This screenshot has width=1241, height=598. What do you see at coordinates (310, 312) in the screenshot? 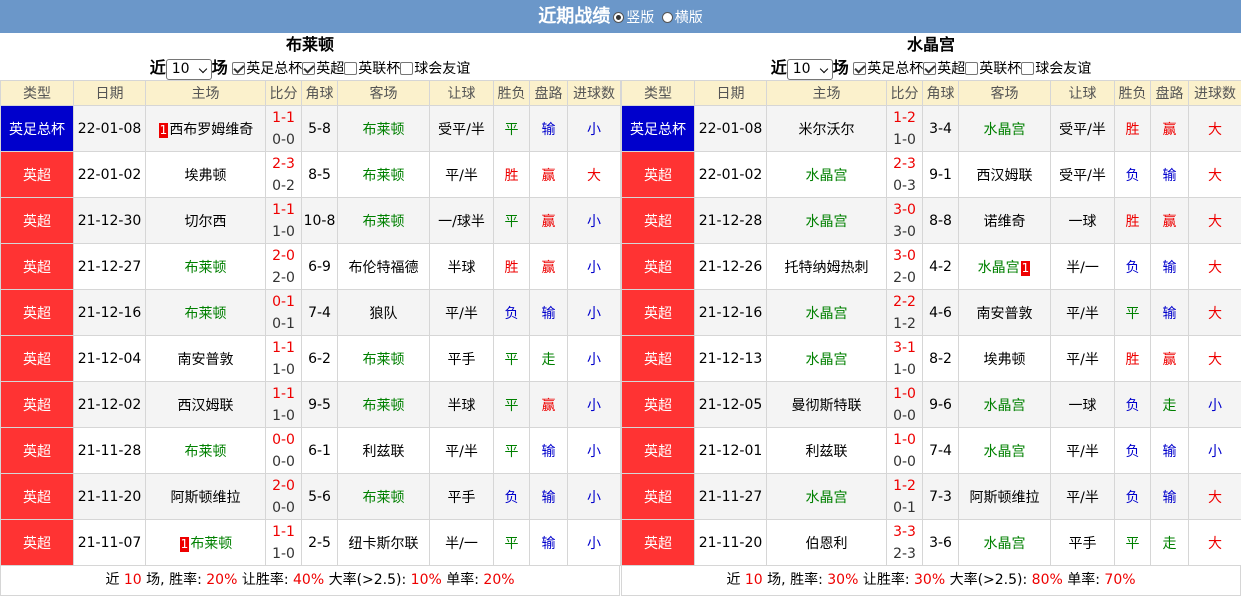
I see `table-row: 英超 21-12-16 布莱顿 0-1 0-1 7-4 狼队 平/半 负 输 小` at bounding box center [310, 312].